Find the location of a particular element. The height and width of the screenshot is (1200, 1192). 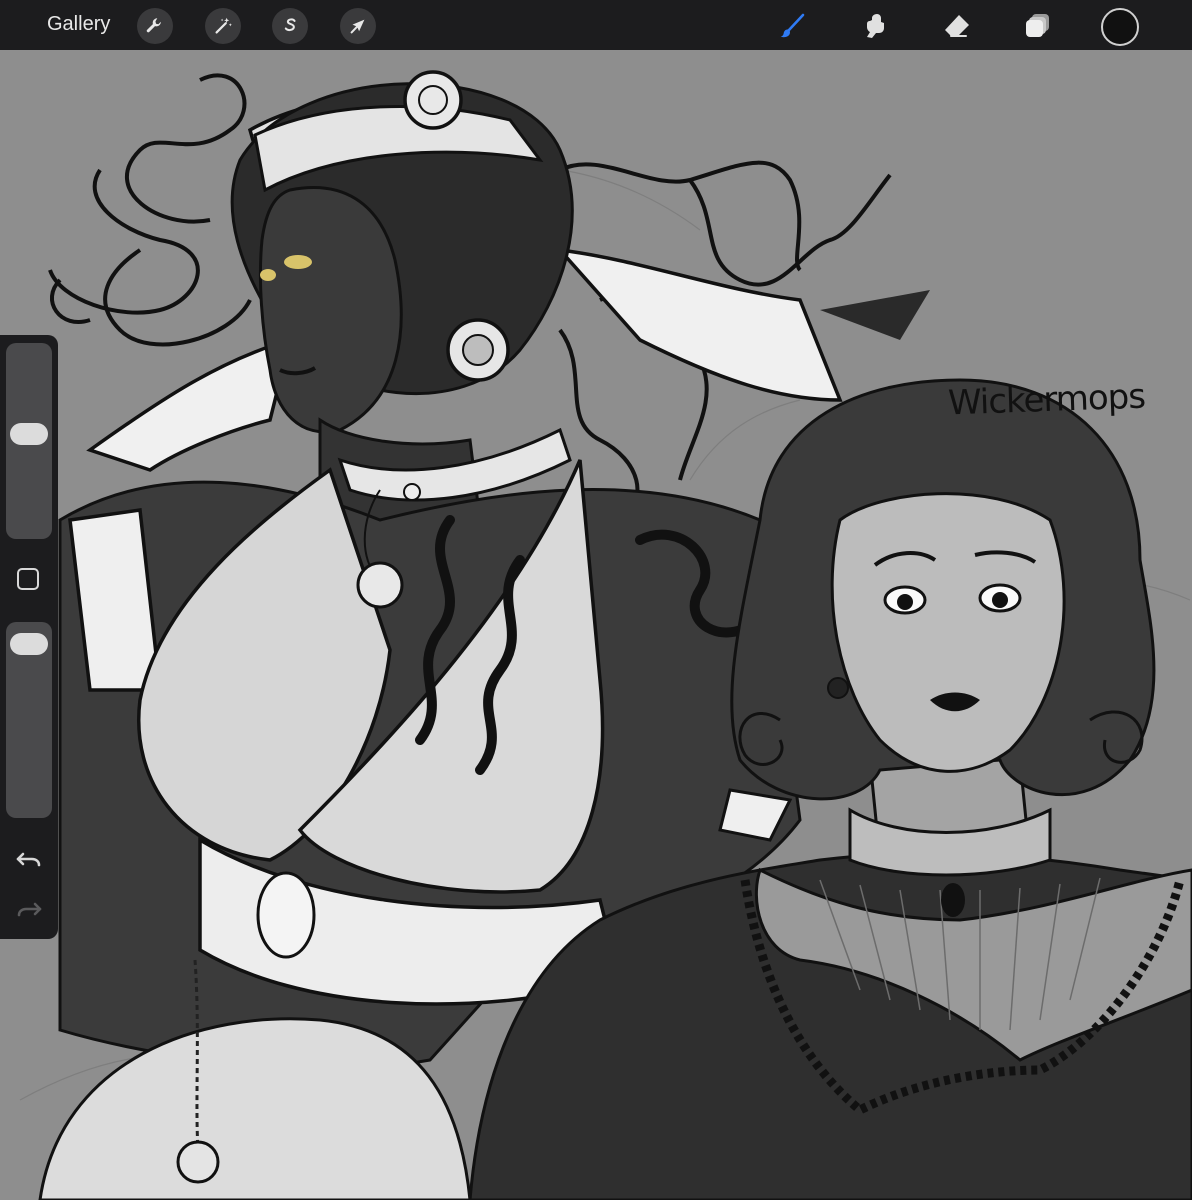

layers-icon is located at coordinates (1037, 25).